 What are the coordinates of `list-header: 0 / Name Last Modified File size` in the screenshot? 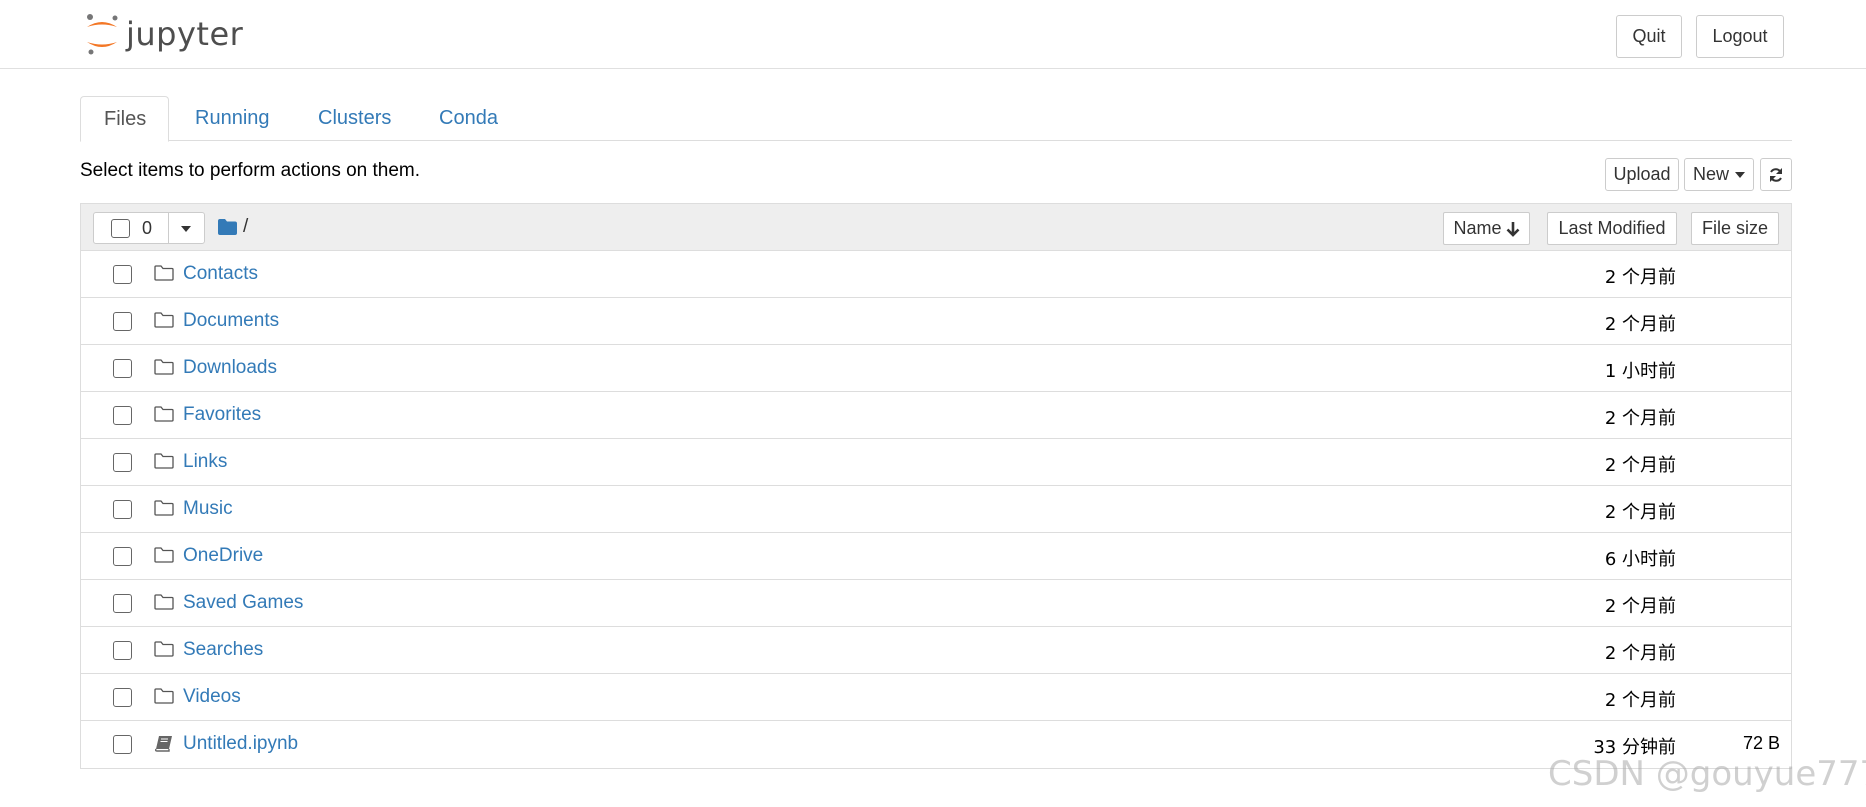 It's located at (936, 227).